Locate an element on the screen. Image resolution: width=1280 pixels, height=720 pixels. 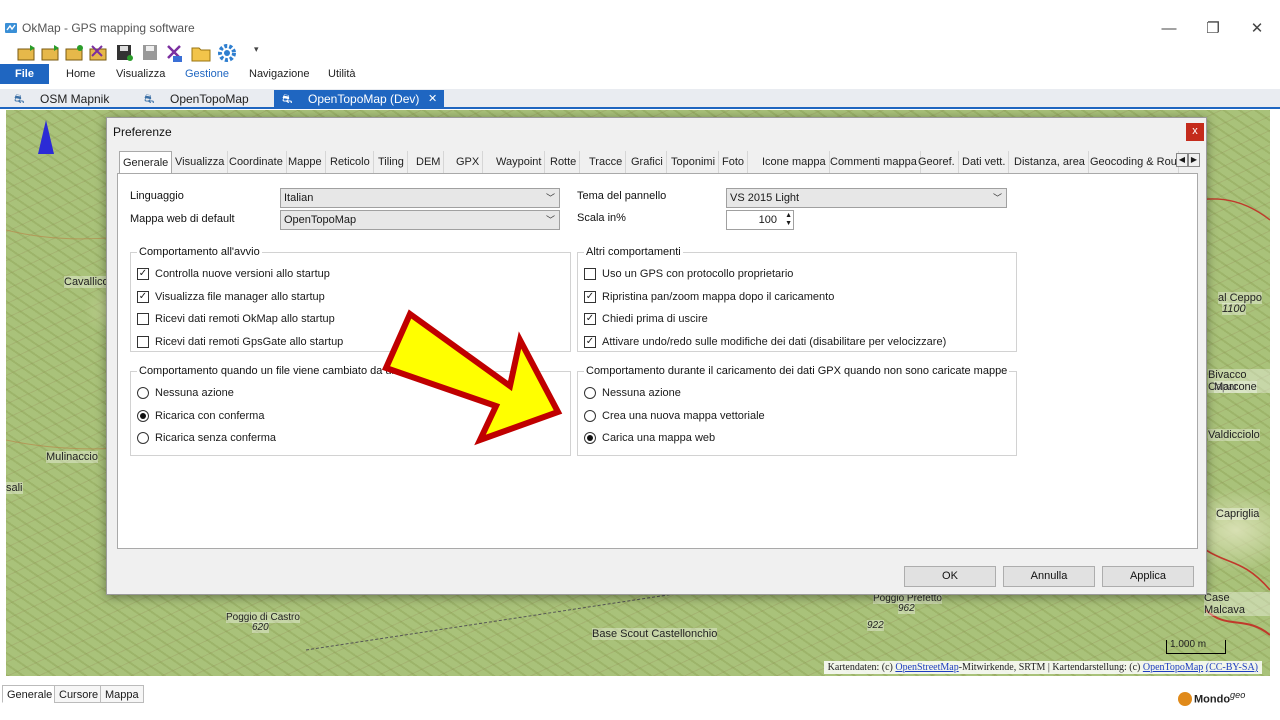
folder-icon is located at coordinates (201, 53).